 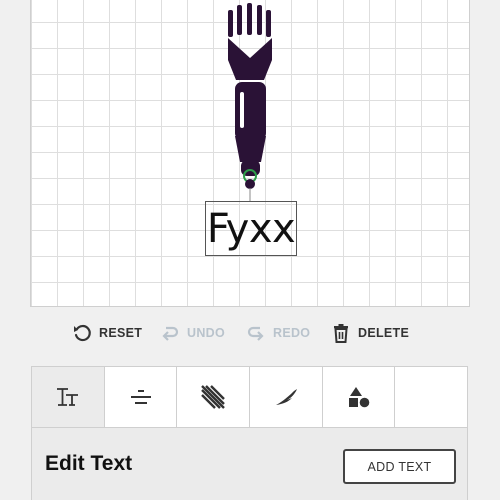 I want to click on tab-pattern, so click(x=214, y=397).